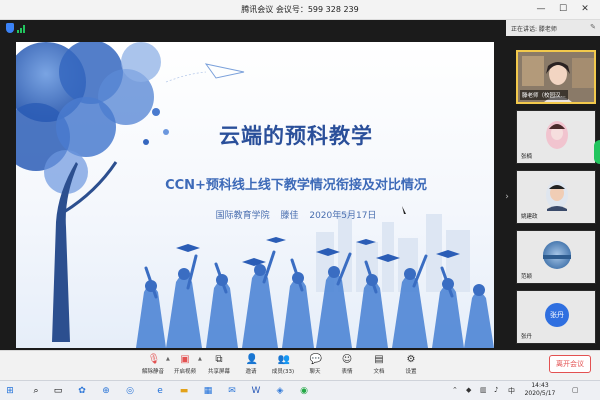 The height and width of the screenshot is (400, 600). Describe the element at coordinates (283, 366) in the screenshot. I see `members-button: 👥 成员(33)` at that location.